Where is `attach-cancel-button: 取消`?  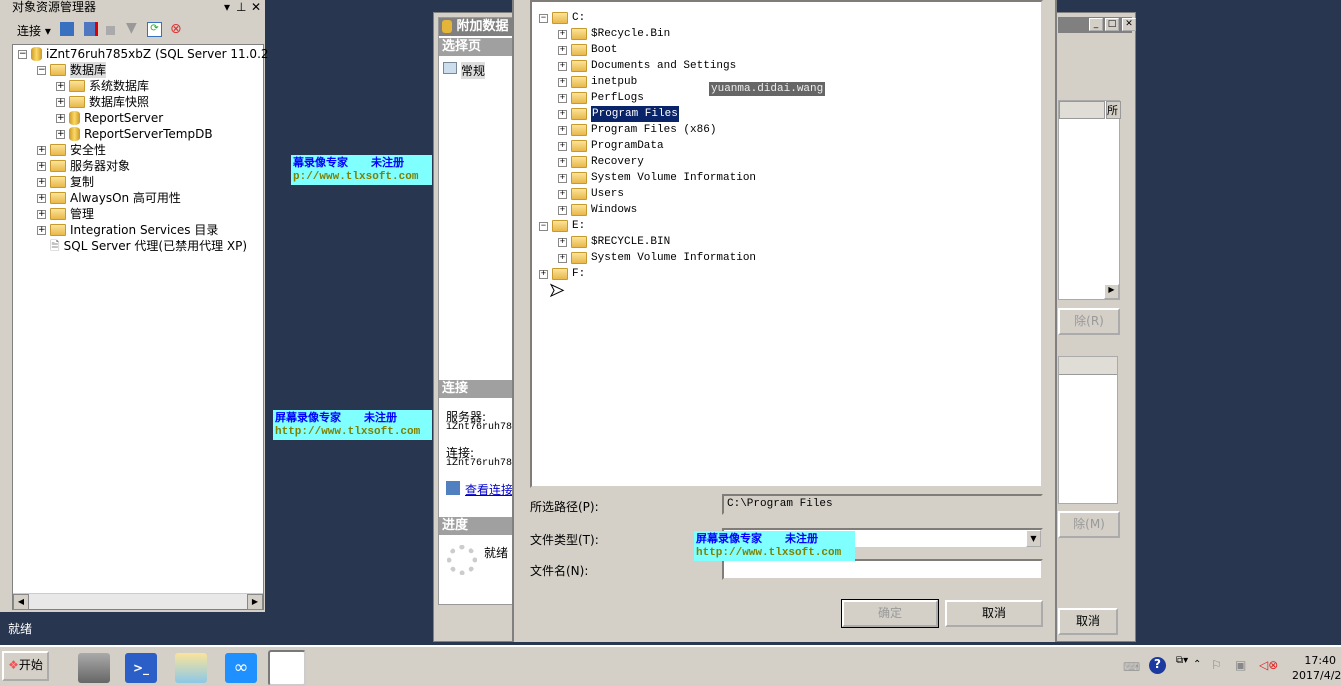 attach-cancel-button: 取消 is located at coordinates (1088, 621).